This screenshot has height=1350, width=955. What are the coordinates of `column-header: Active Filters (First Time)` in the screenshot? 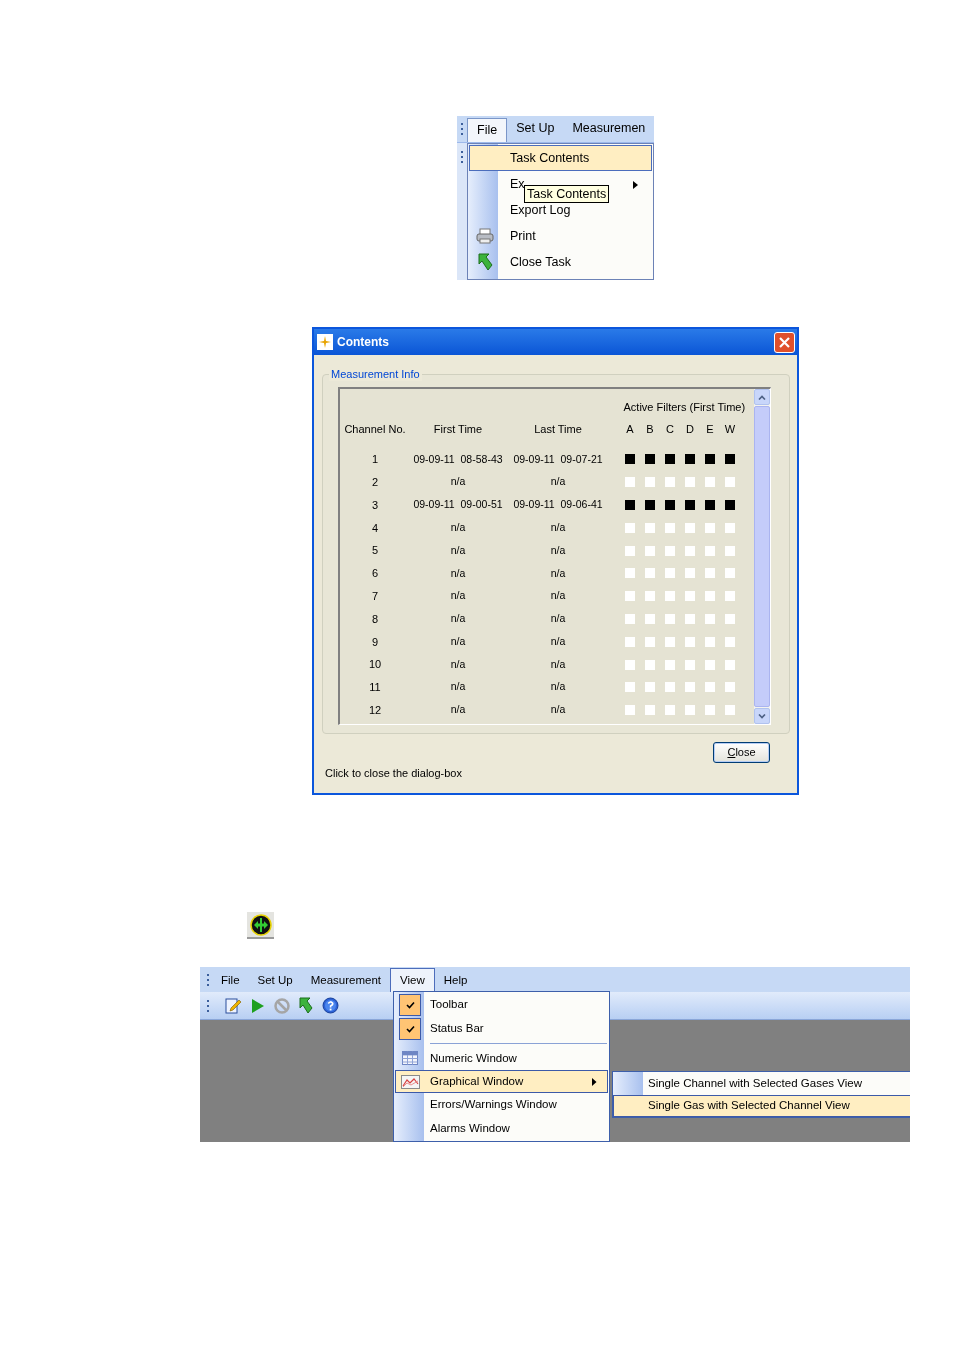 It's located at (684, 407).